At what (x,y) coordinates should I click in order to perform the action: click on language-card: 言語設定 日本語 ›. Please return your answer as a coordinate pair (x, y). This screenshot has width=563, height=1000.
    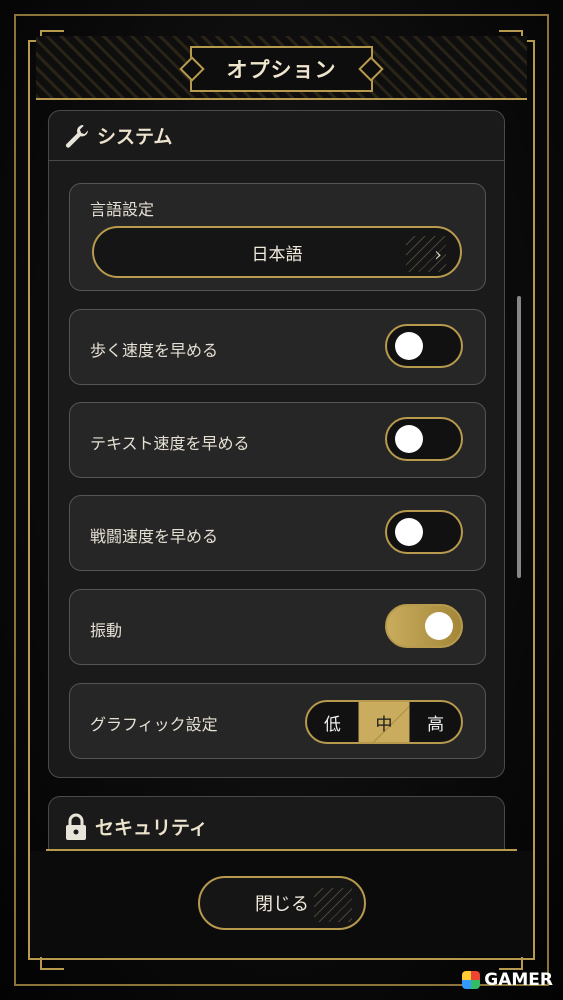
    Looking at the image, I should click on (277, 237).